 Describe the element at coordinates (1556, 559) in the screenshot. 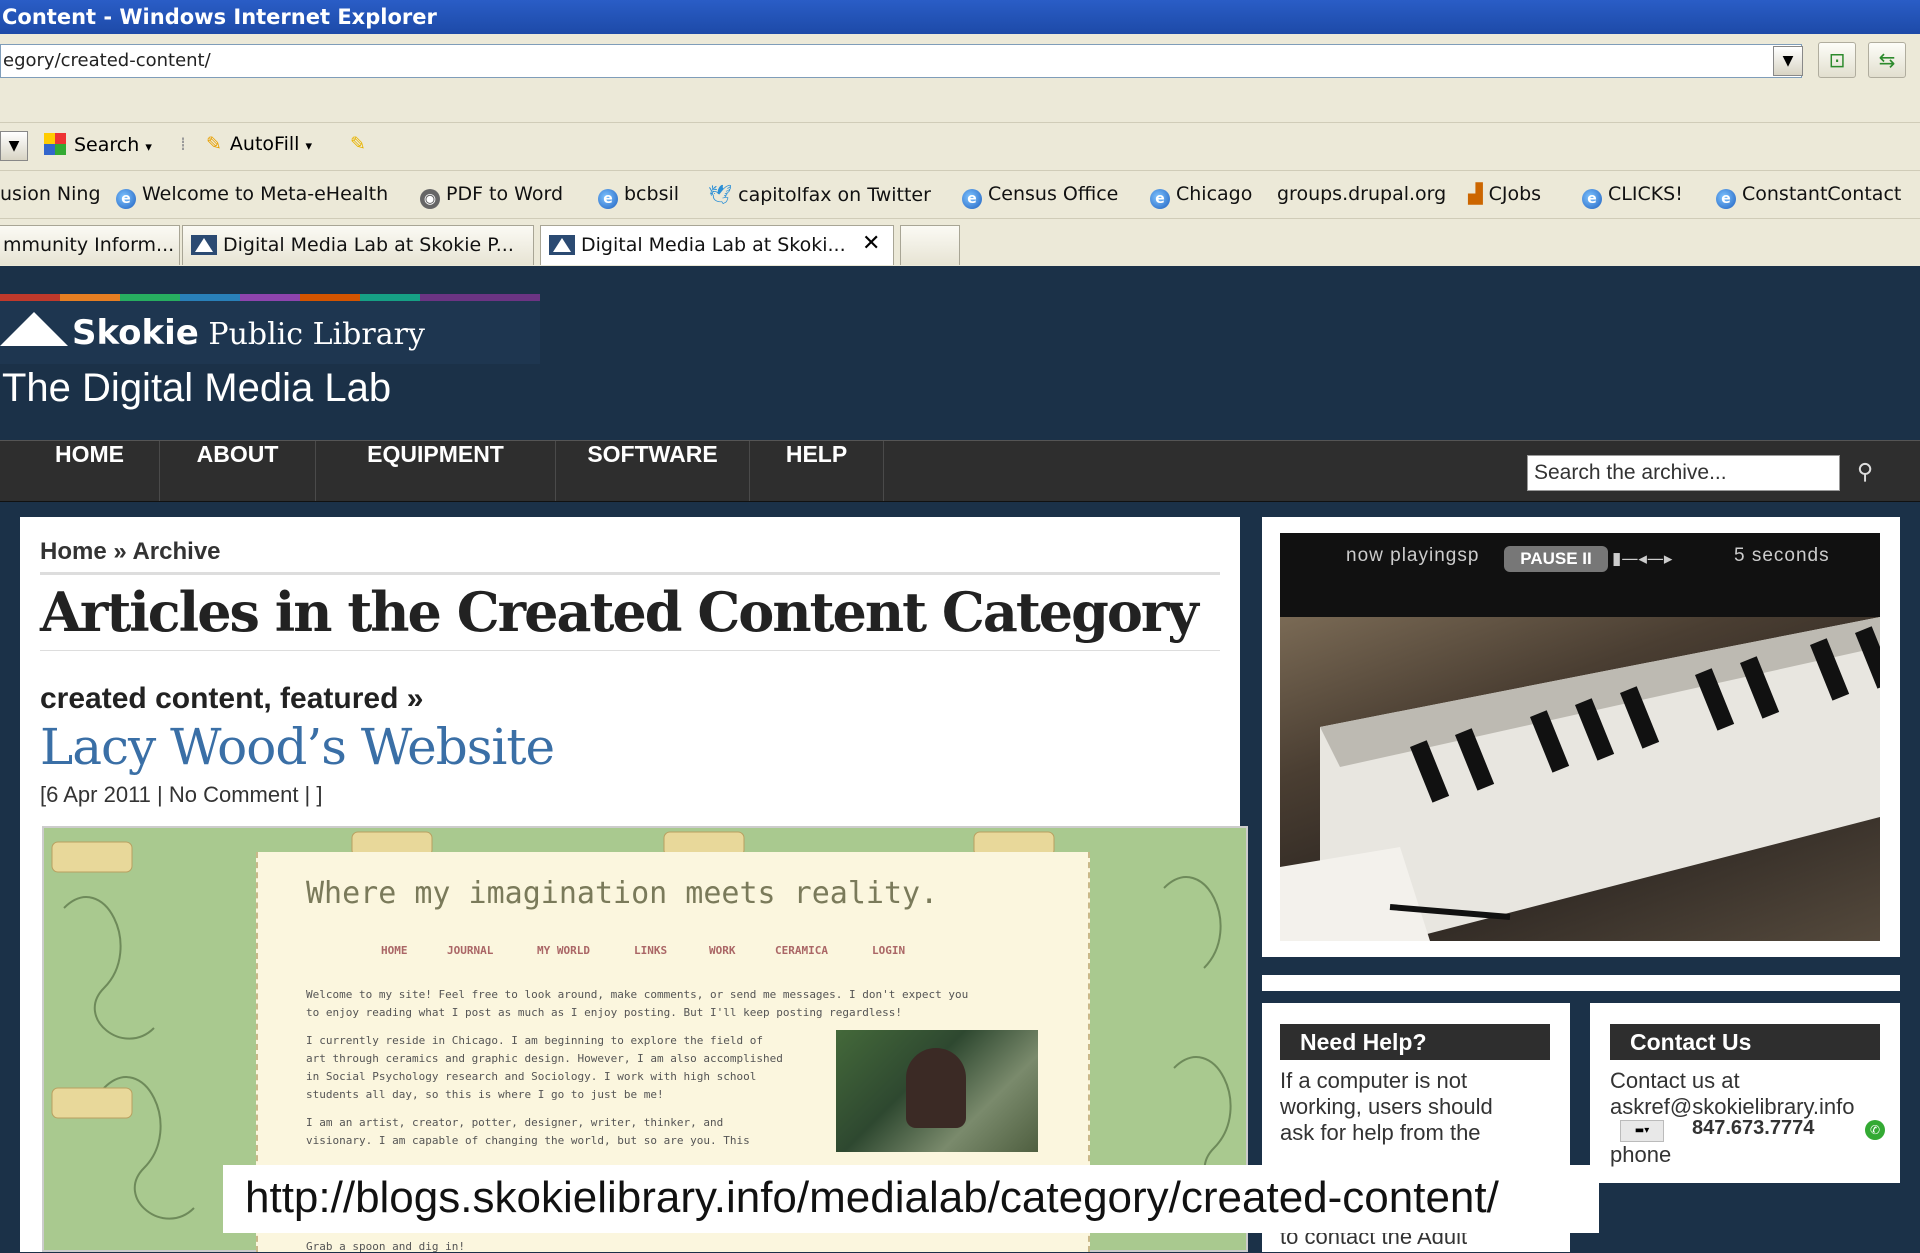

I see `pause-button: PAUSE II` at that location.